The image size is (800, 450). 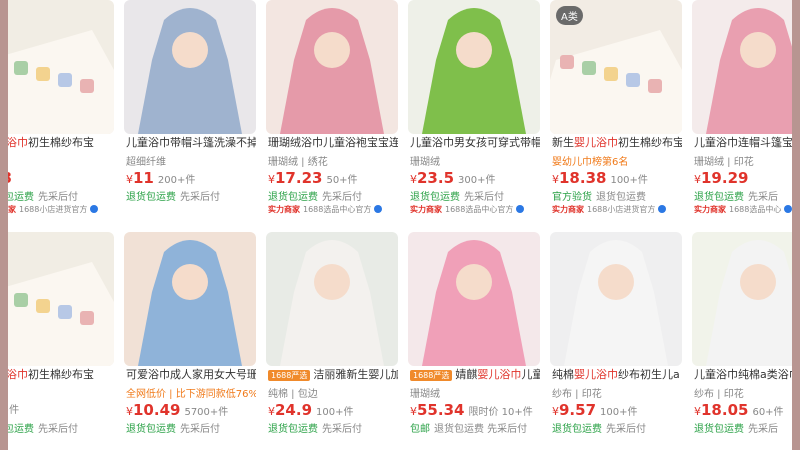 What do you see at coordinates (568, 209) in the screenshot?
I see `merchant-badge: 实力商家` at bounding box center [568, 209].